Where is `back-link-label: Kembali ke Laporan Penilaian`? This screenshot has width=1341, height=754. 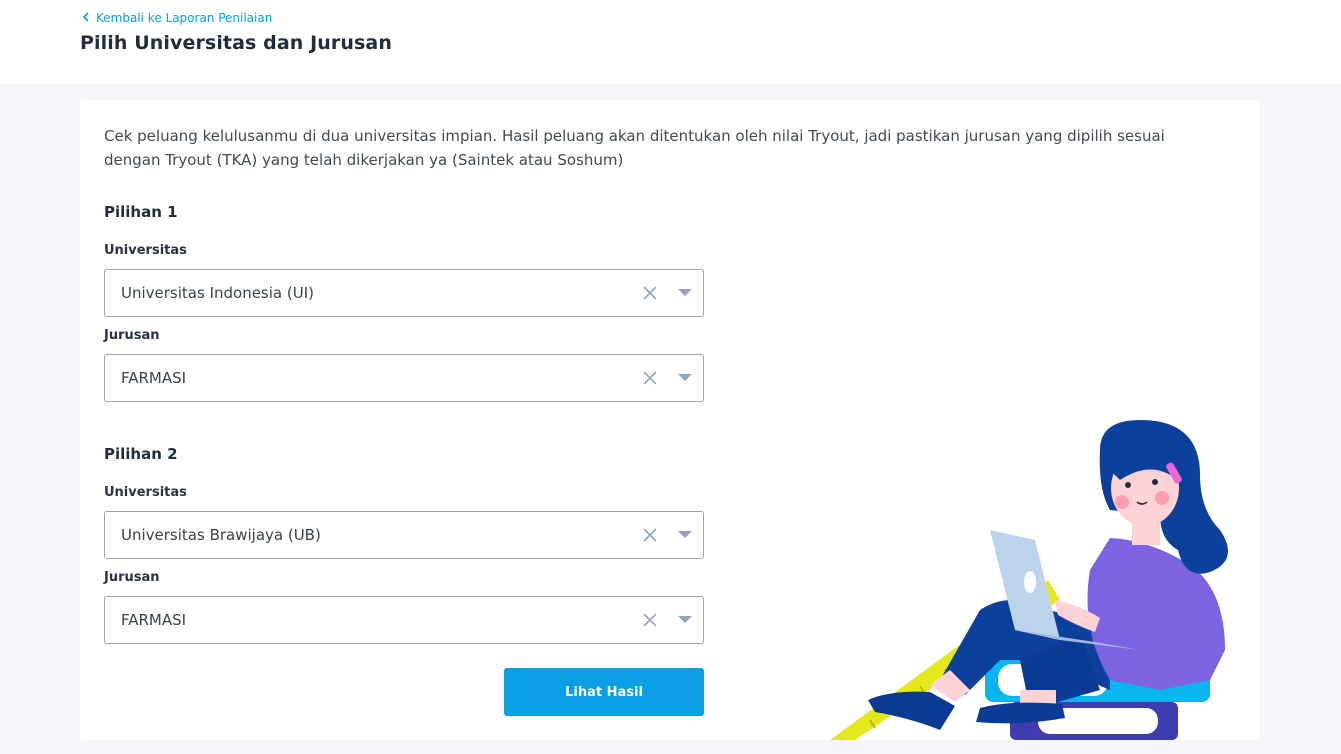 back-link-label: Kembali ke Laporan Penilaian is located at coordinates (184, 18).